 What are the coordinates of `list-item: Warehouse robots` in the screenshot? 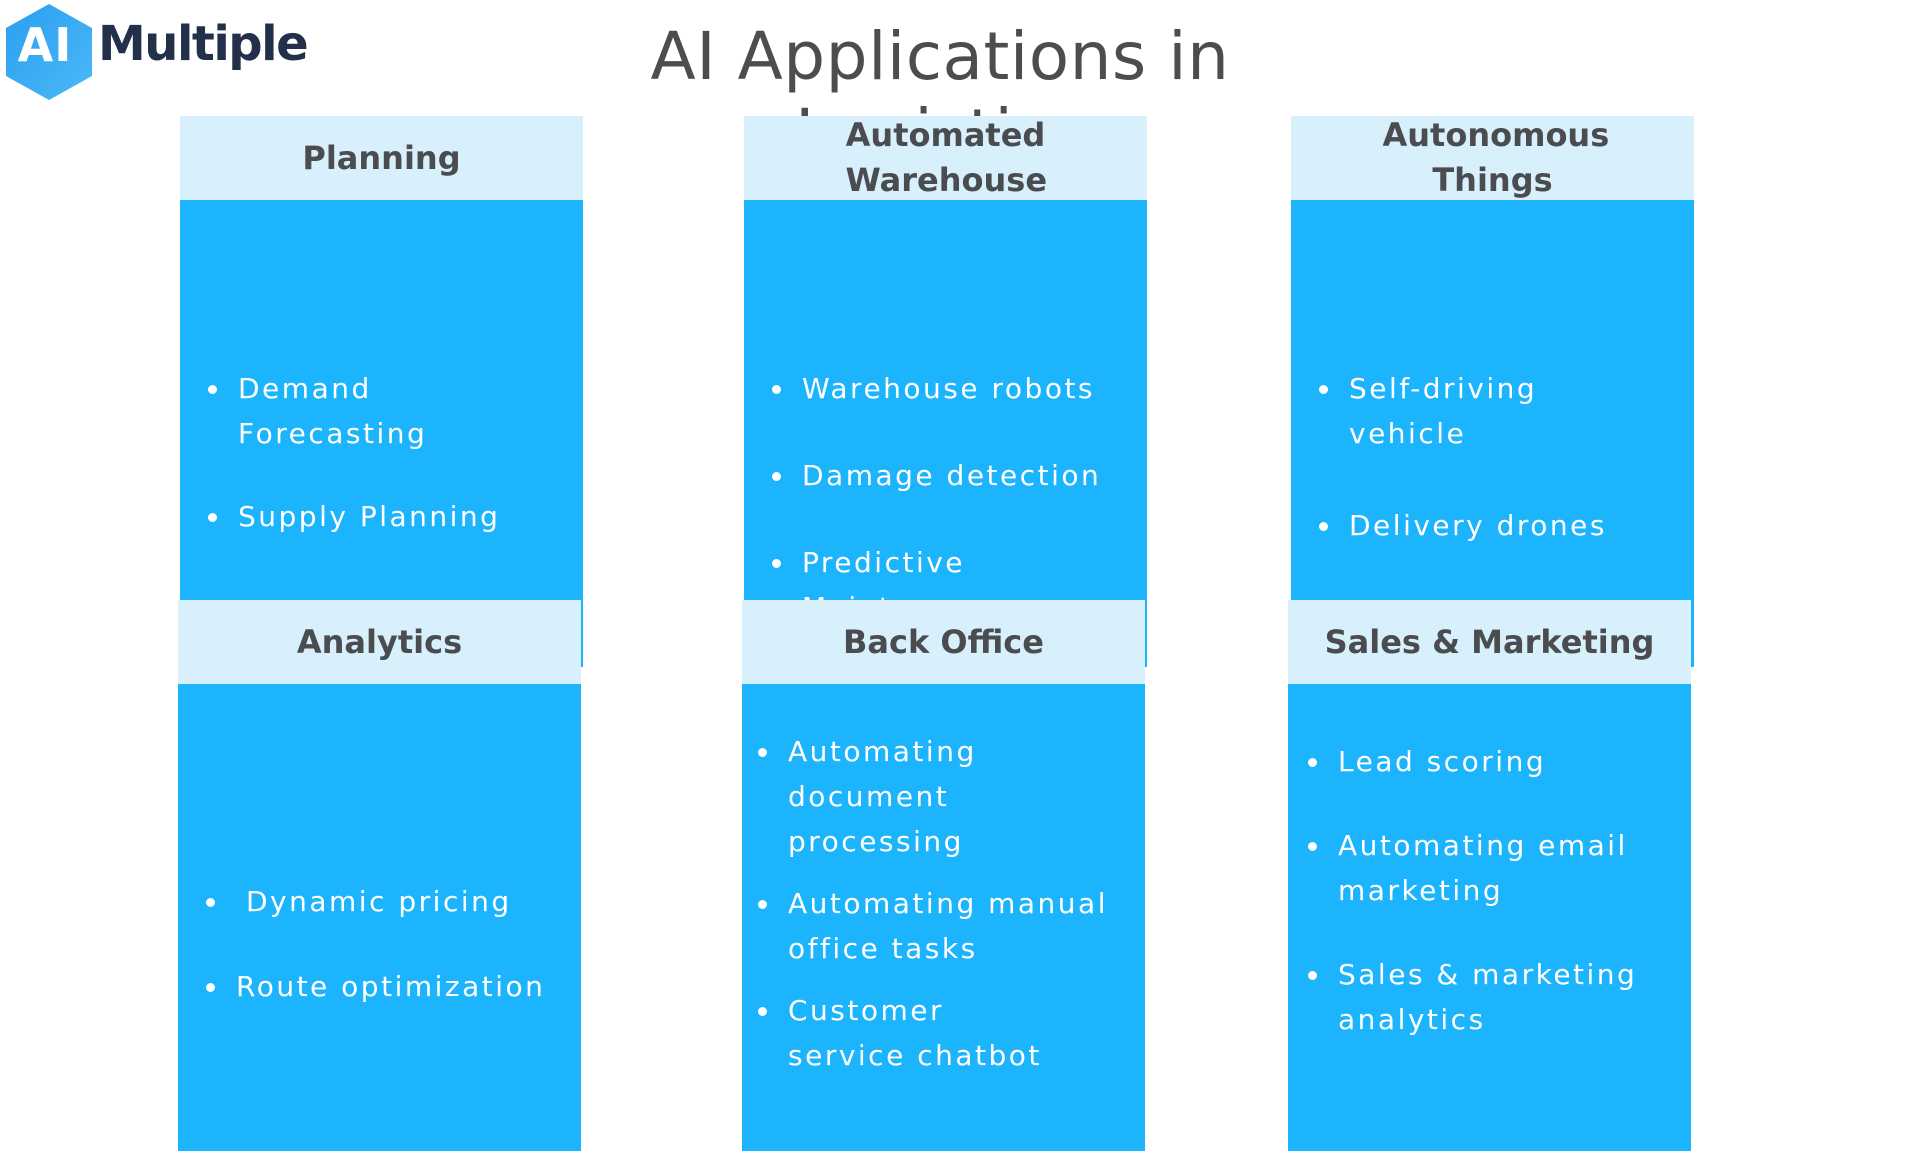 It's located at (952, 388).